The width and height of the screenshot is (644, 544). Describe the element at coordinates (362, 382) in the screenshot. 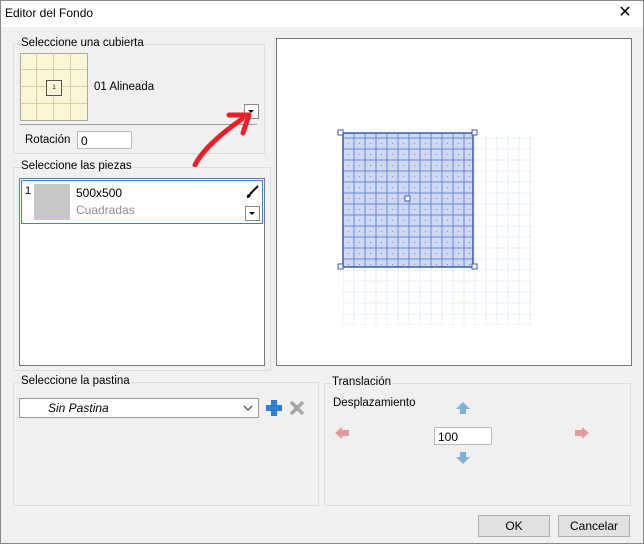

I see `translation-group-label: Translación` at that location.